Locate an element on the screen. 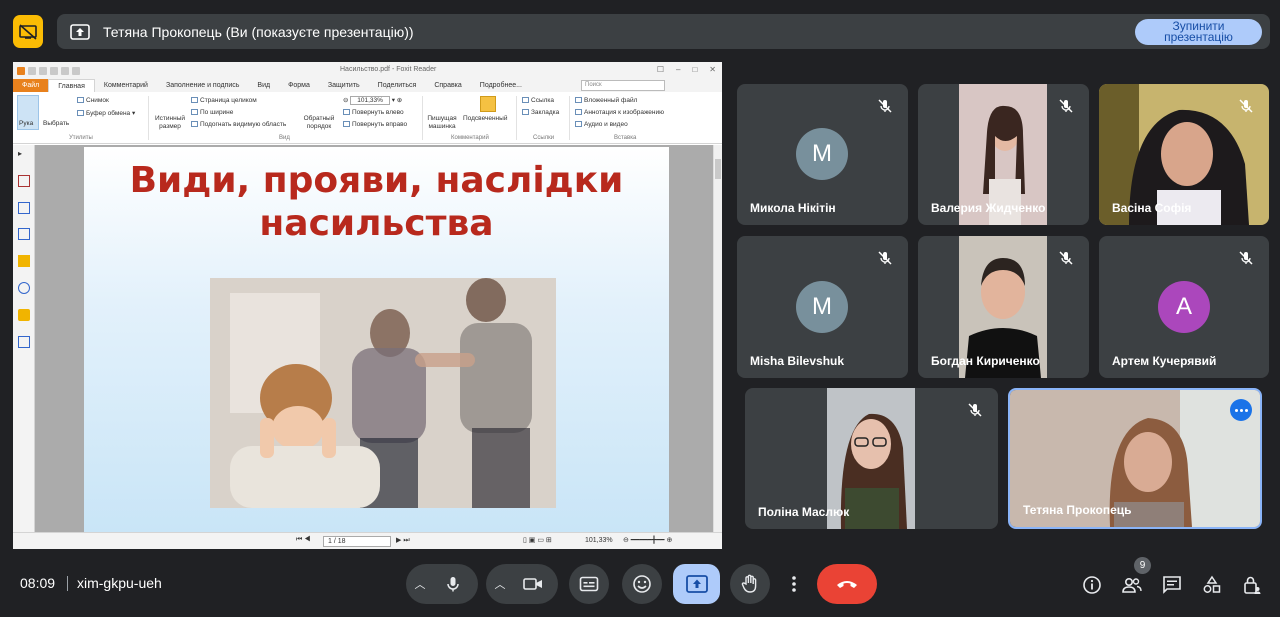  host-controls-button is located at coordinates (1252, 585).